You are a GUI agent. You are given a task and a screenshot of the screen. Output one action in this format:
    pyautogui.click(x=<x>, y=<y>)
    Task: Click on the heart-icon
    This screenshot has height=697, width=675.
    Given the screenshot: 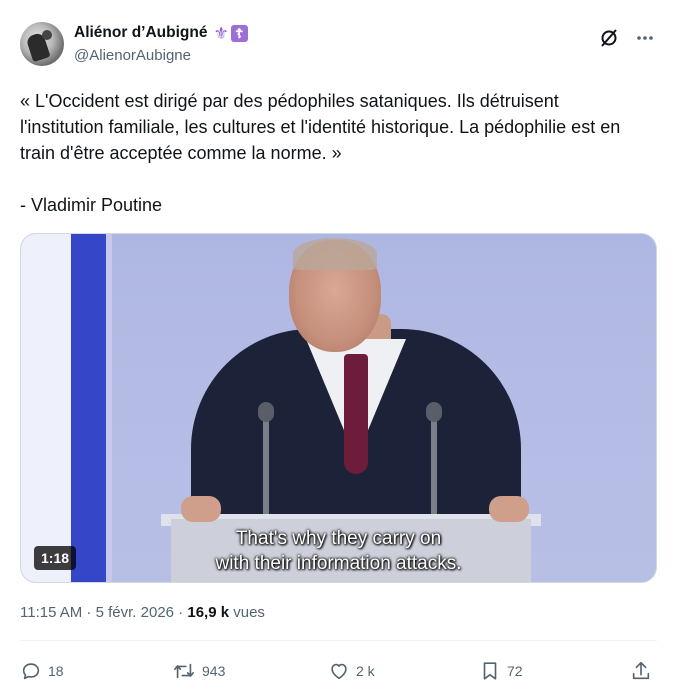 What is the action you would take?
    pyautogui.click(x=339, y=671)
    